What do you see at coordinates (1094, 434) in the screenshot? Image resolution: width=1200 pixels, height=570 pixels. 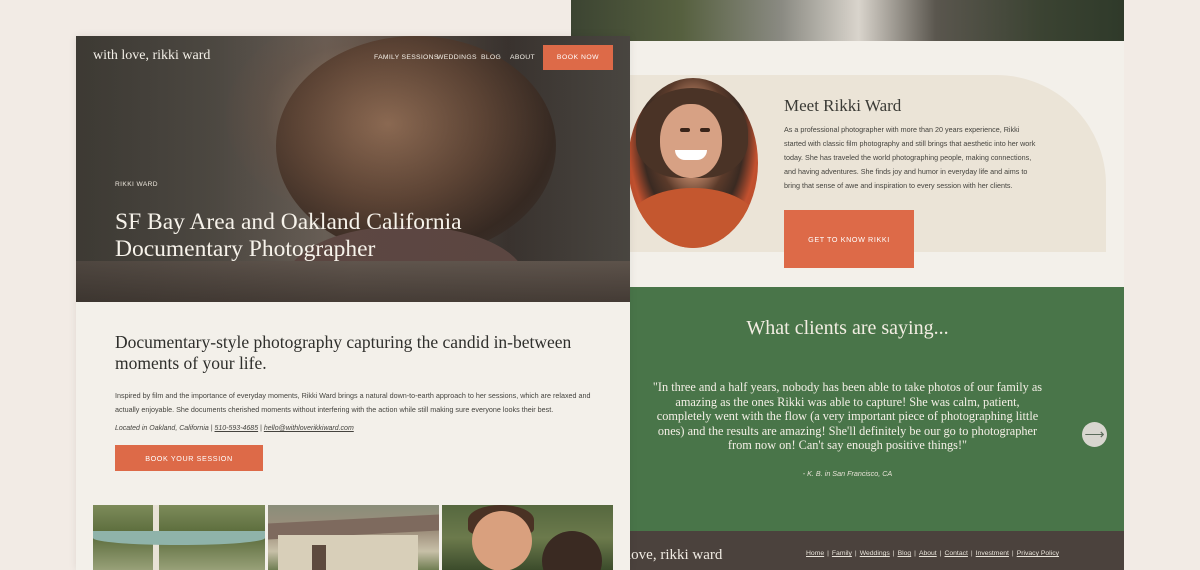 I see `next-arrow-icon: ⟶` at bounding box center [1094, 434].